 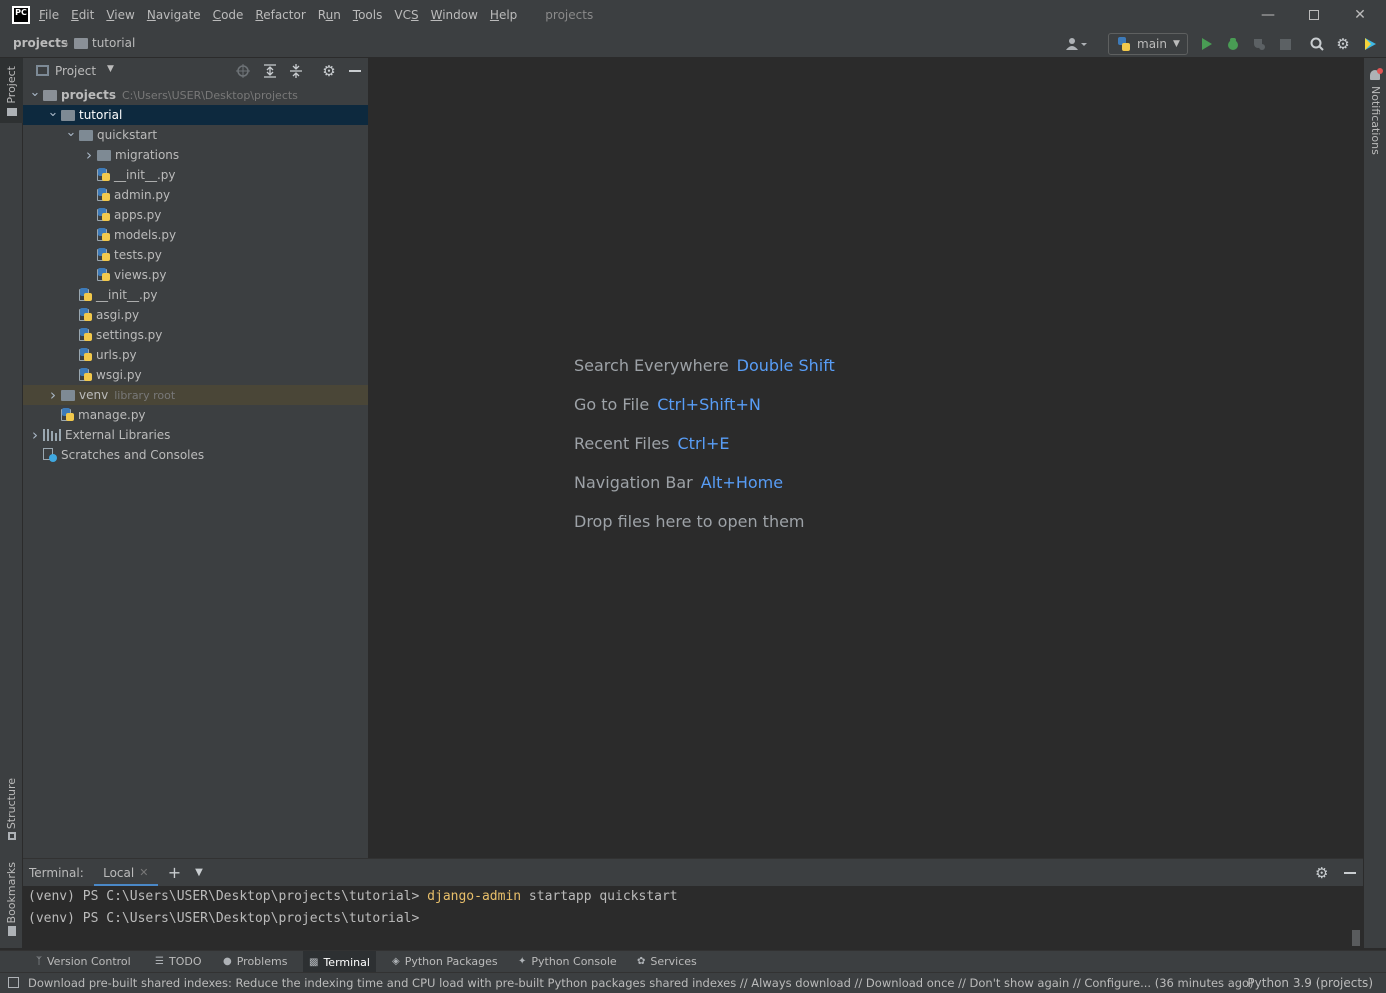 I want to click on project-tool-button: Project, so click(x=11, y=90).